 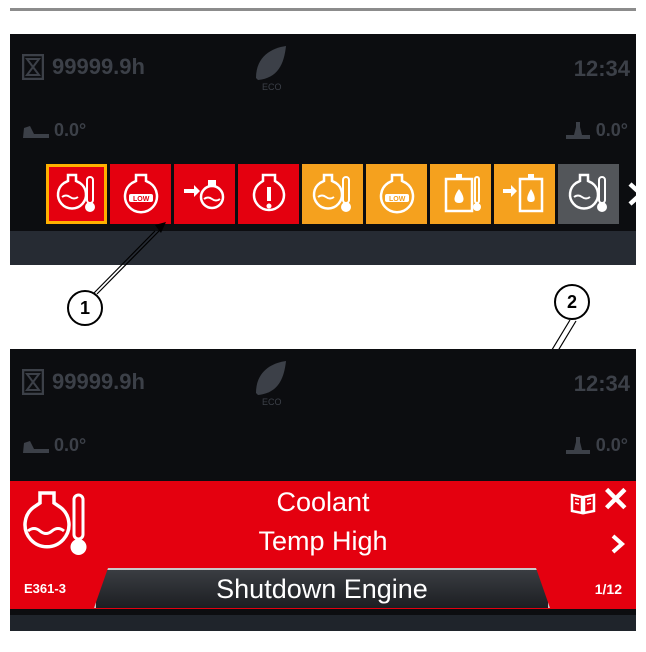 What do you see at coordinates (611, 445) in the screenshot?
I see `tilt-right-value: 0.0°` at bounding box center [611, 445].